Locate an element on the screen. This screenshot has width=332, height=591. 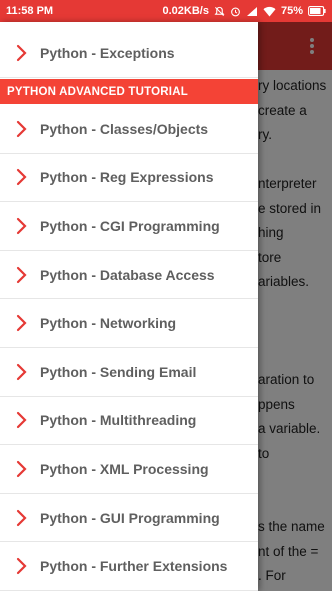
status-icons: 0.02KB/s 75% is located at coordinates (244, 11).